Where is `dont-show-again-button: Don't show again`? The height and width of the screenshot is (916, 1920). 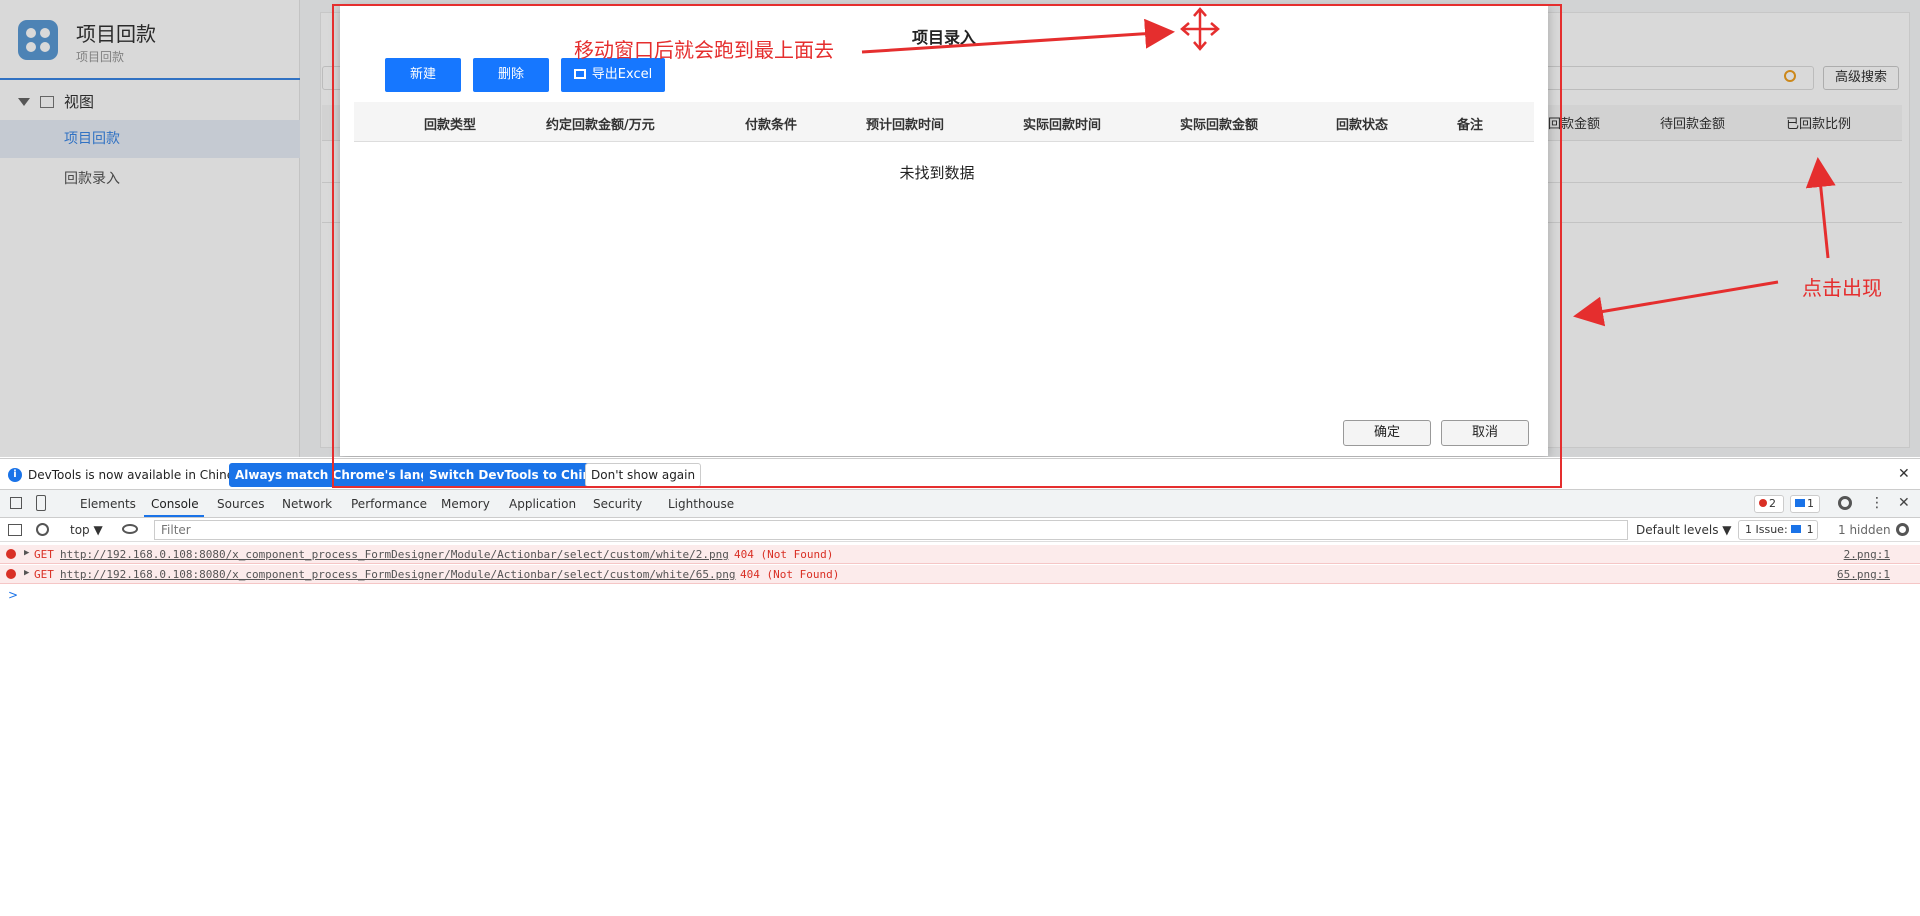 dont-show-again-button: Don't show again is located at coordinates (643, 475).